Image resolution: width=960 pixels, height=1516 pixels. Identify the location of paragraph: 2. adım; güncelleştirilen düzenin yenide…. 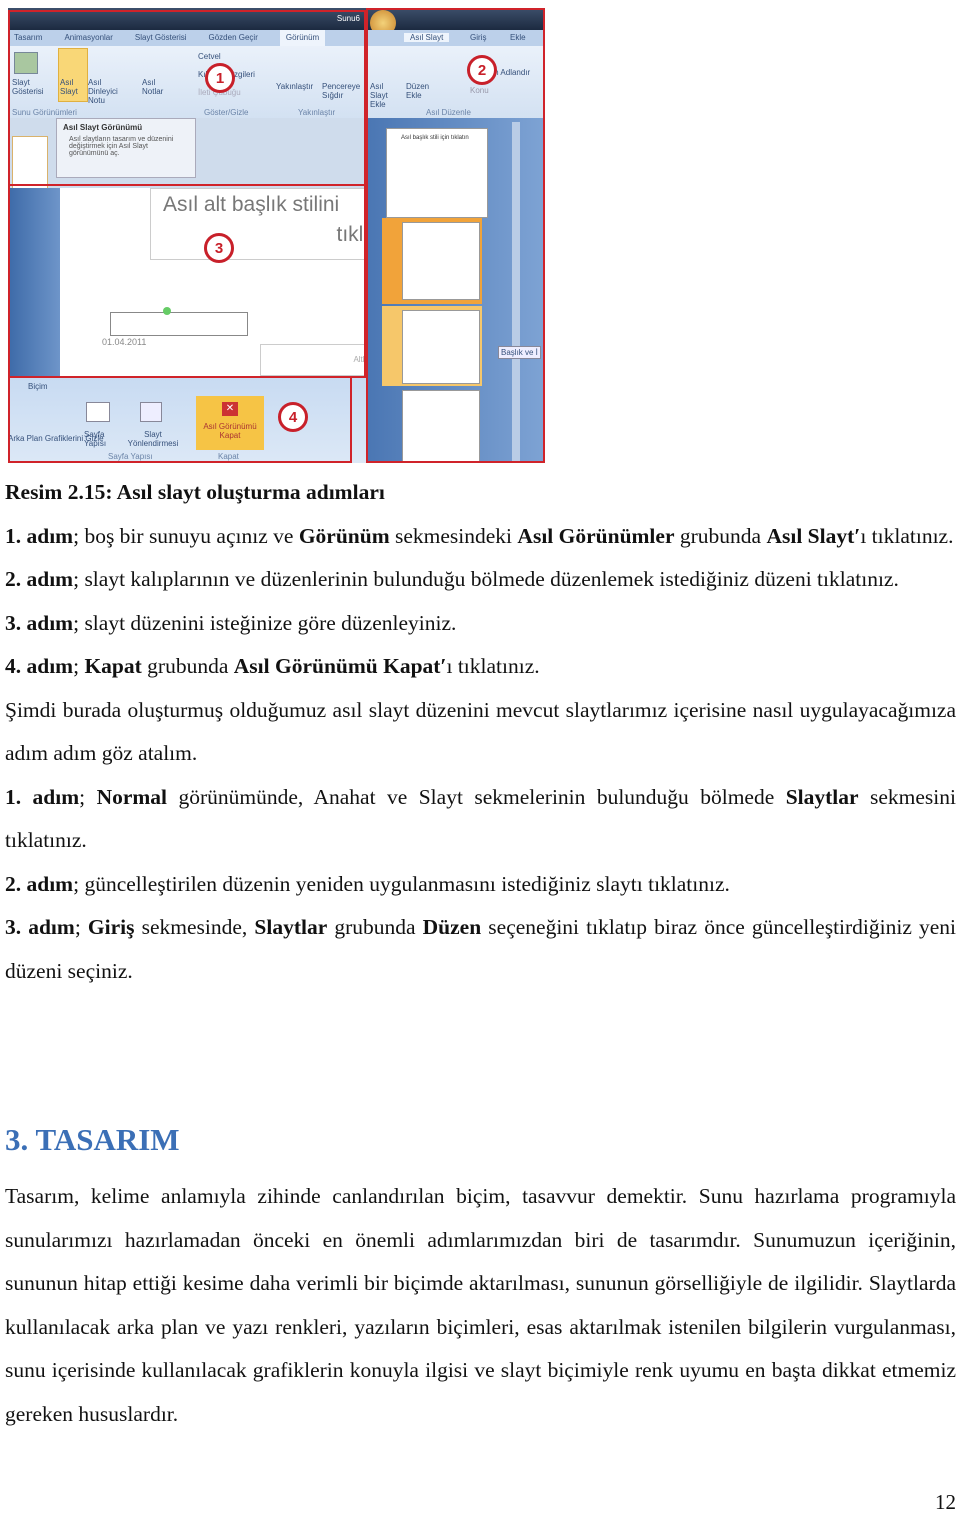
(480, 885).